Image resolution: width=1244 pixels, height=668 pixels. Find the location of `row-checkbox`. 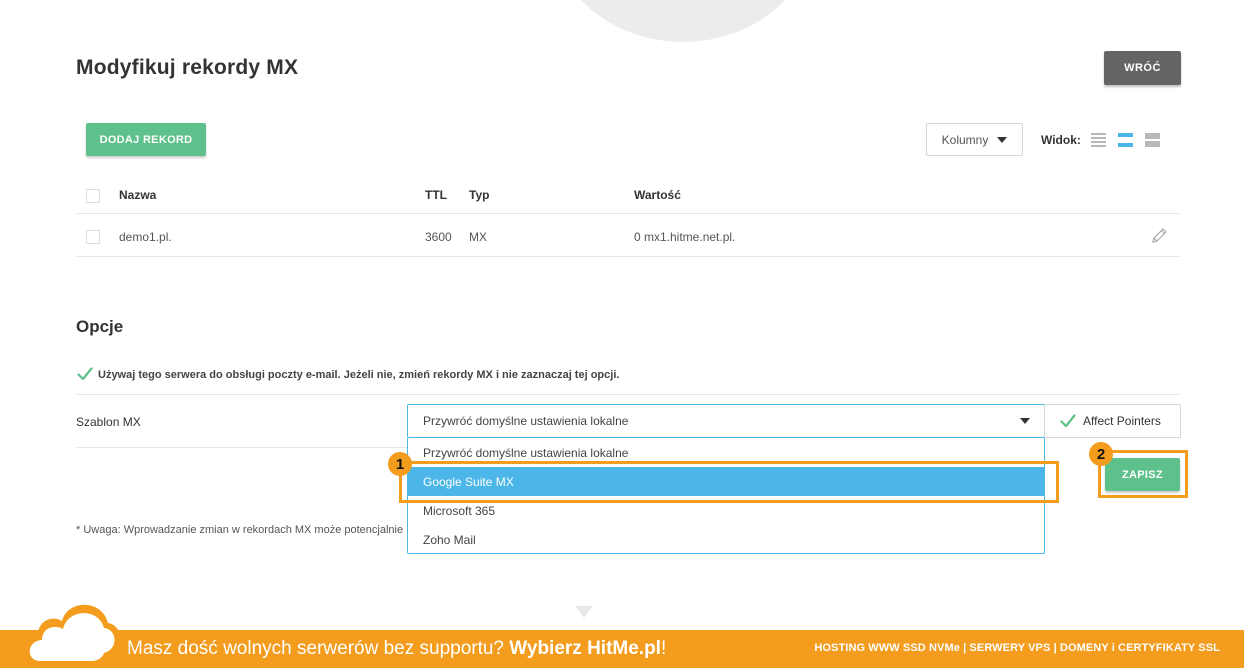

row-checkbox is located at coordinates (93, 237).